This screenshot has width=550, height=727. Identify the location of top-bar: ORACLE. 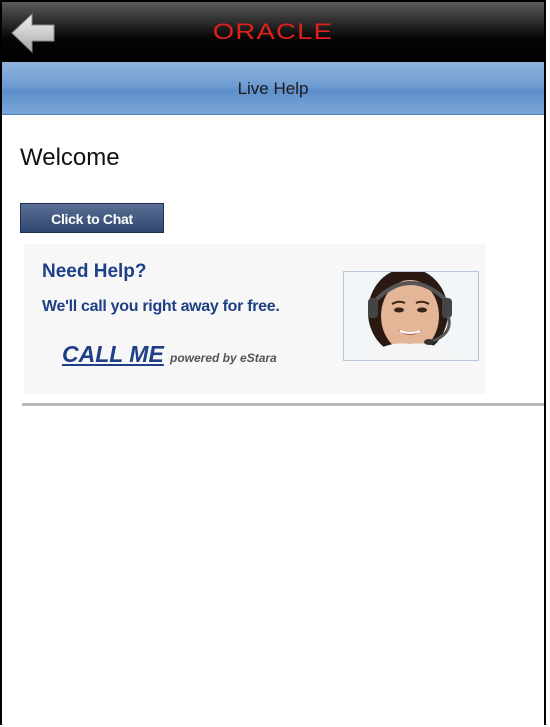
(273, 32).